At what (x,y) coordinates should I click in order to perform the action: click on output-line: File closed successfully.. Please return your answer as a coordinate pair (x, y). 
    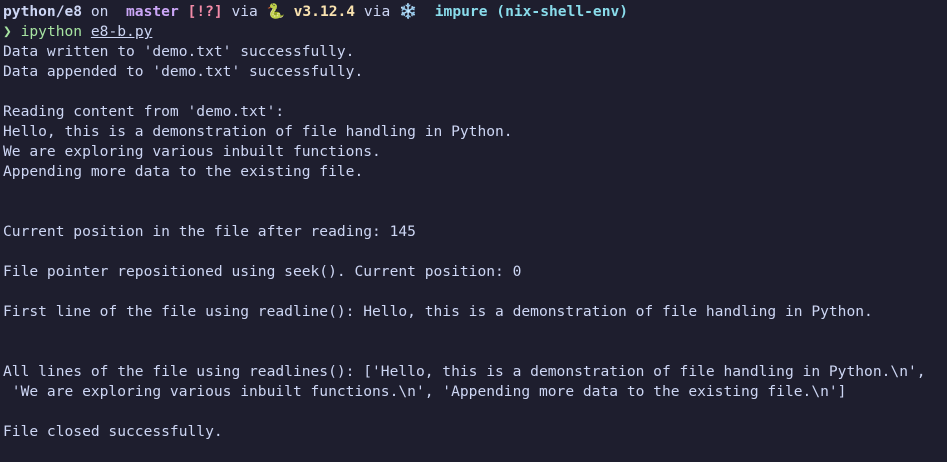
    Looking at the image, I should click on (113, 431).